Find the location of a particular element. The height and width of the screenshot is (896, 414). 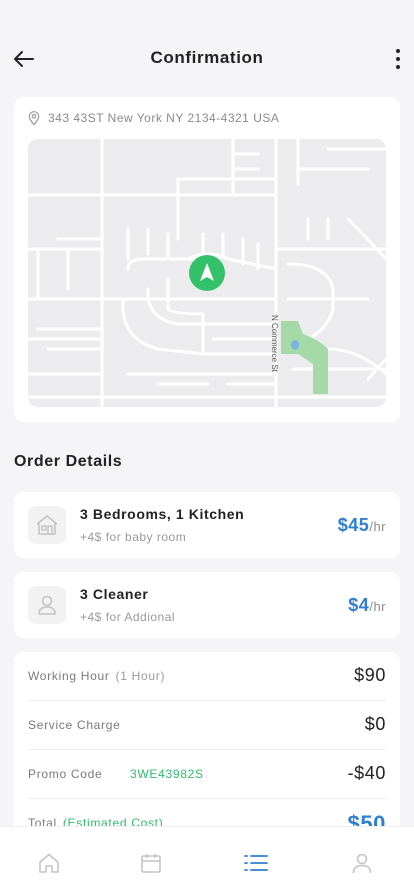

calendar-icon is located at coordinates (151, 863).